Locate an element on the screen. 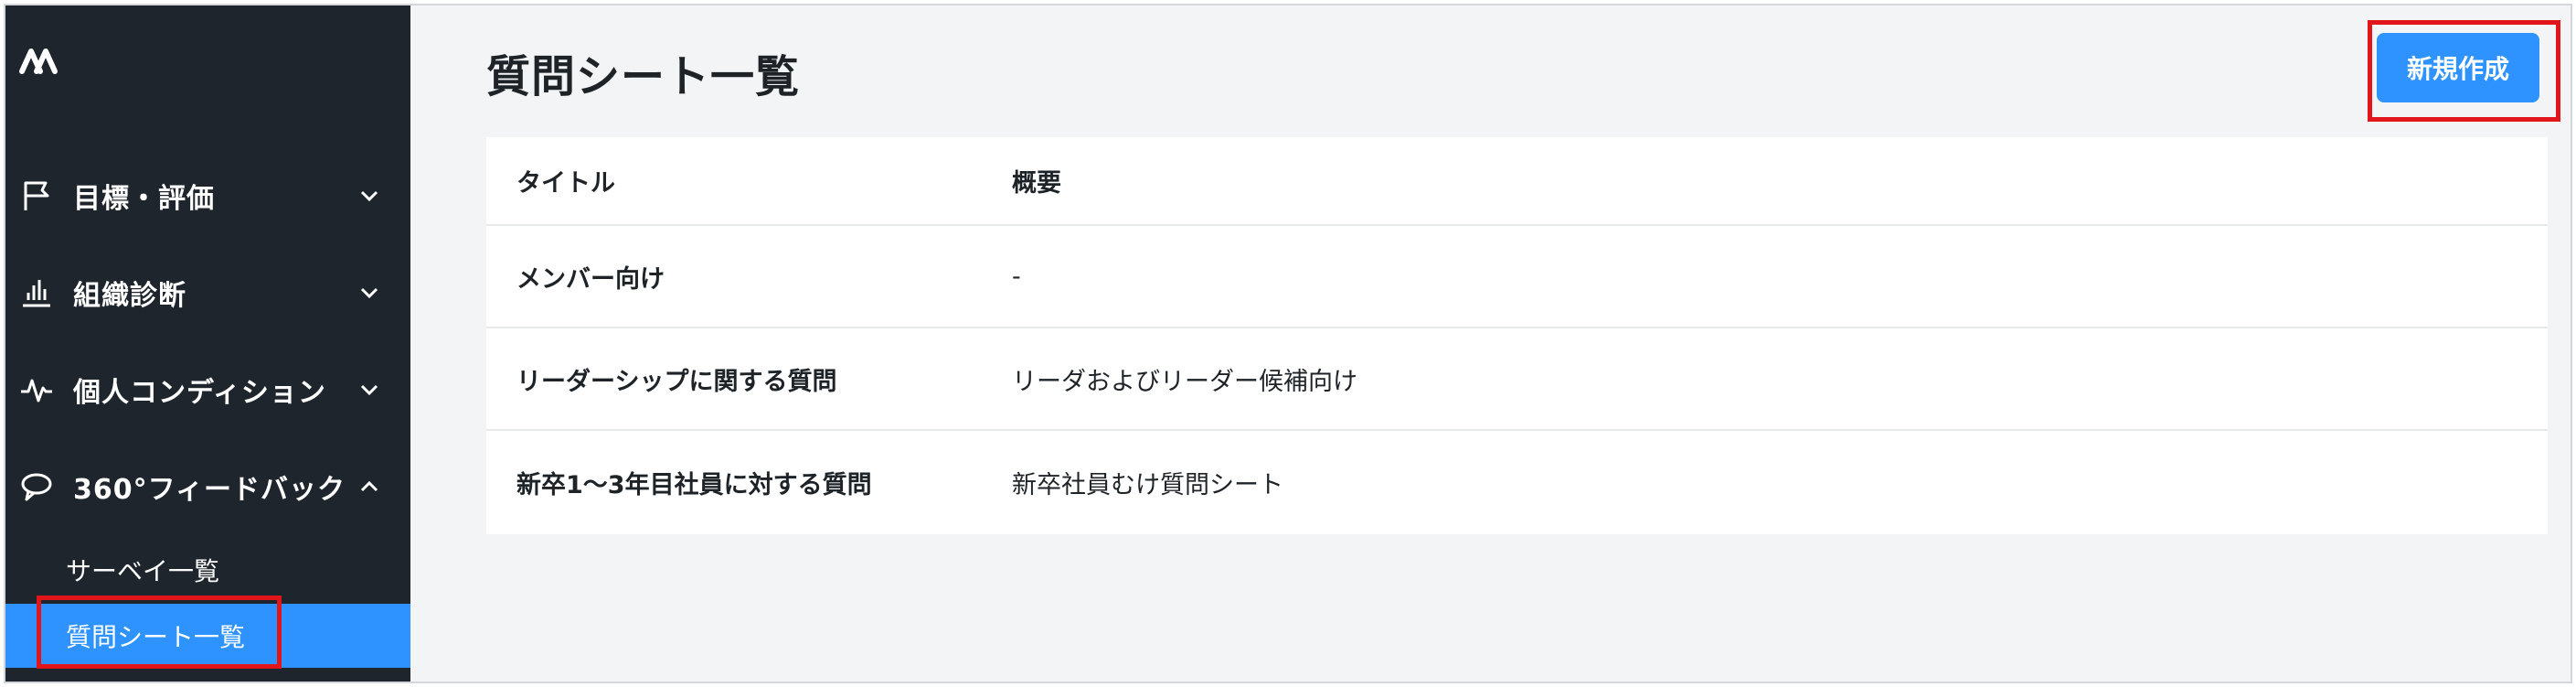  table-row: メンバー向け - is located at coordinates (1517, 277).